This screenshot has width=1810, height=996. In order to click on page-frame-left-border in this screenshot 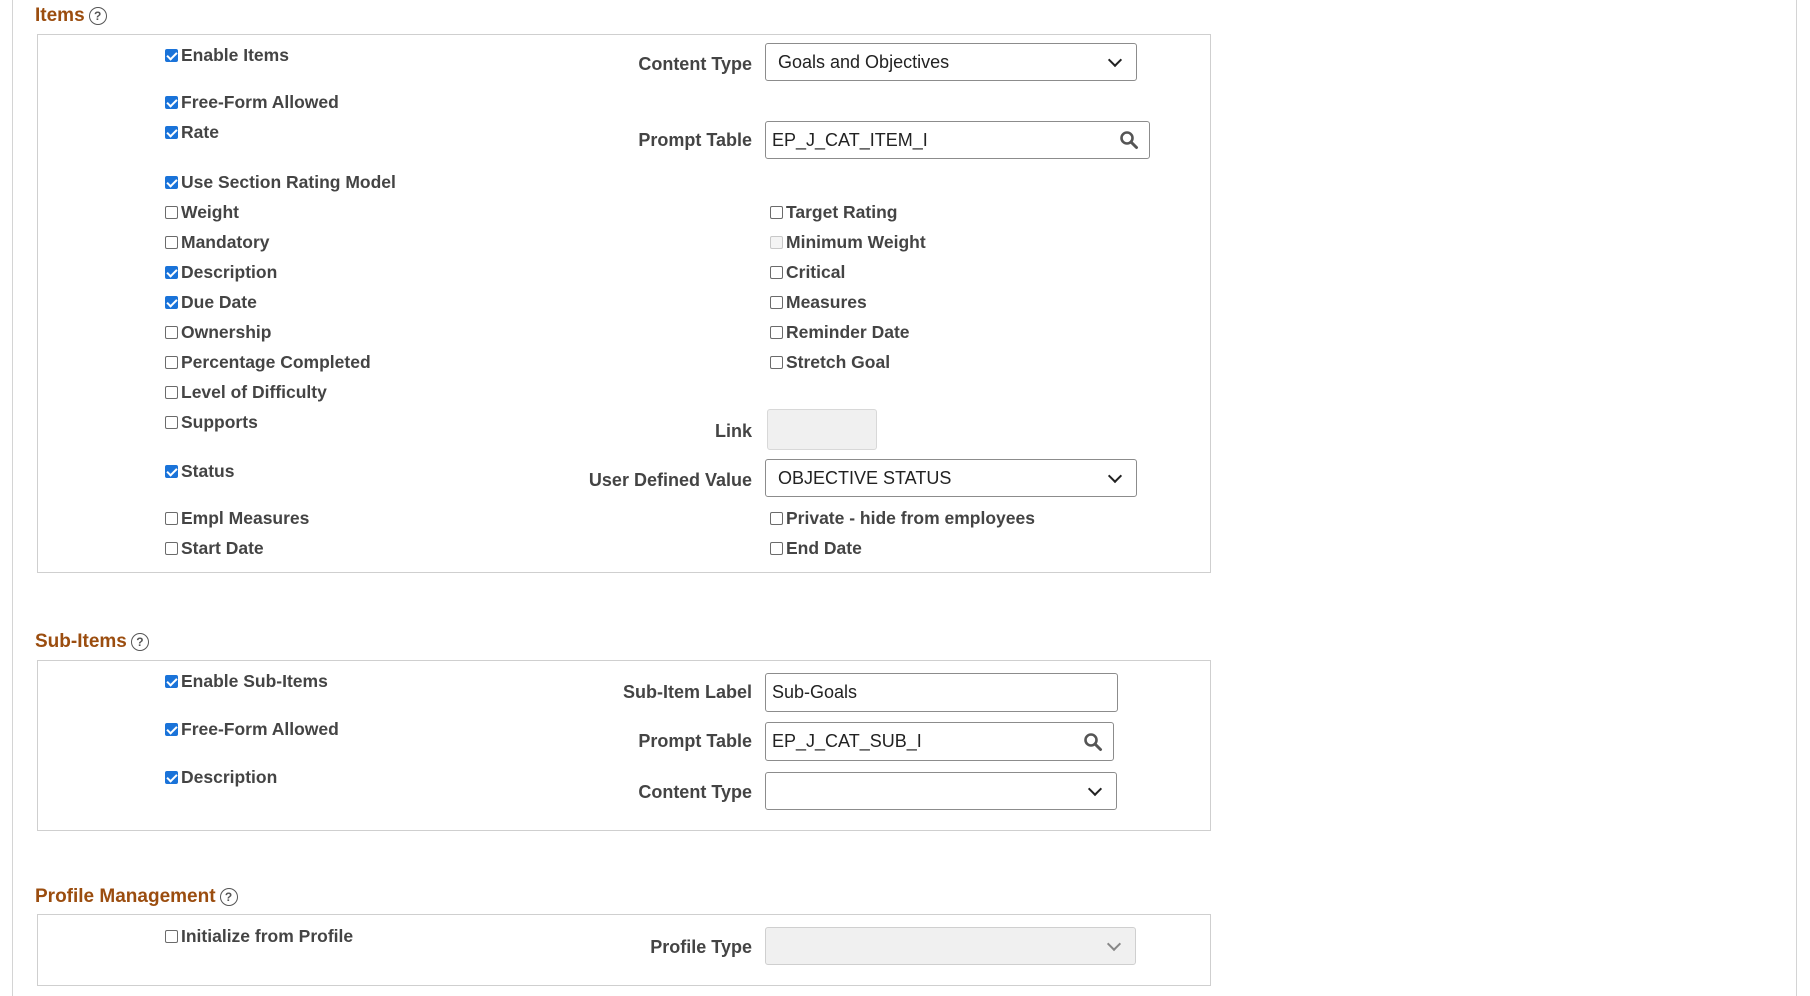, I will do `click(12, 498)`.